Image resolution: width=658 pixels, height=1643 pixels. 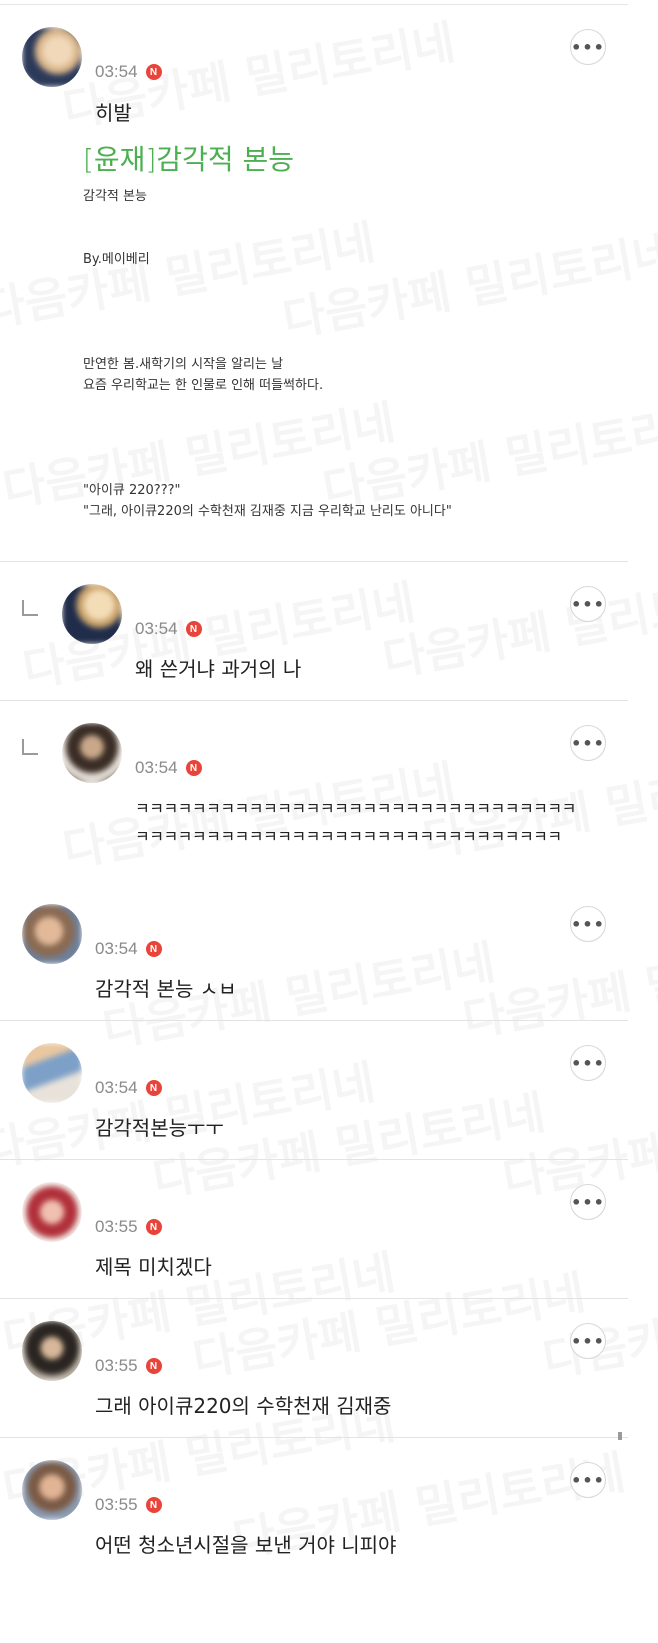 I want to click on post-author-line: 히발, so click(x=113, y=113).